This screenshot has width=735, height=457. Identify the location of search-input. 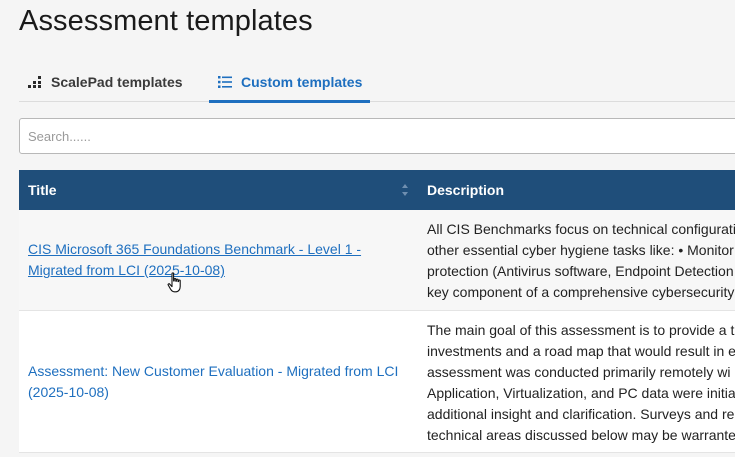
(377, 136).